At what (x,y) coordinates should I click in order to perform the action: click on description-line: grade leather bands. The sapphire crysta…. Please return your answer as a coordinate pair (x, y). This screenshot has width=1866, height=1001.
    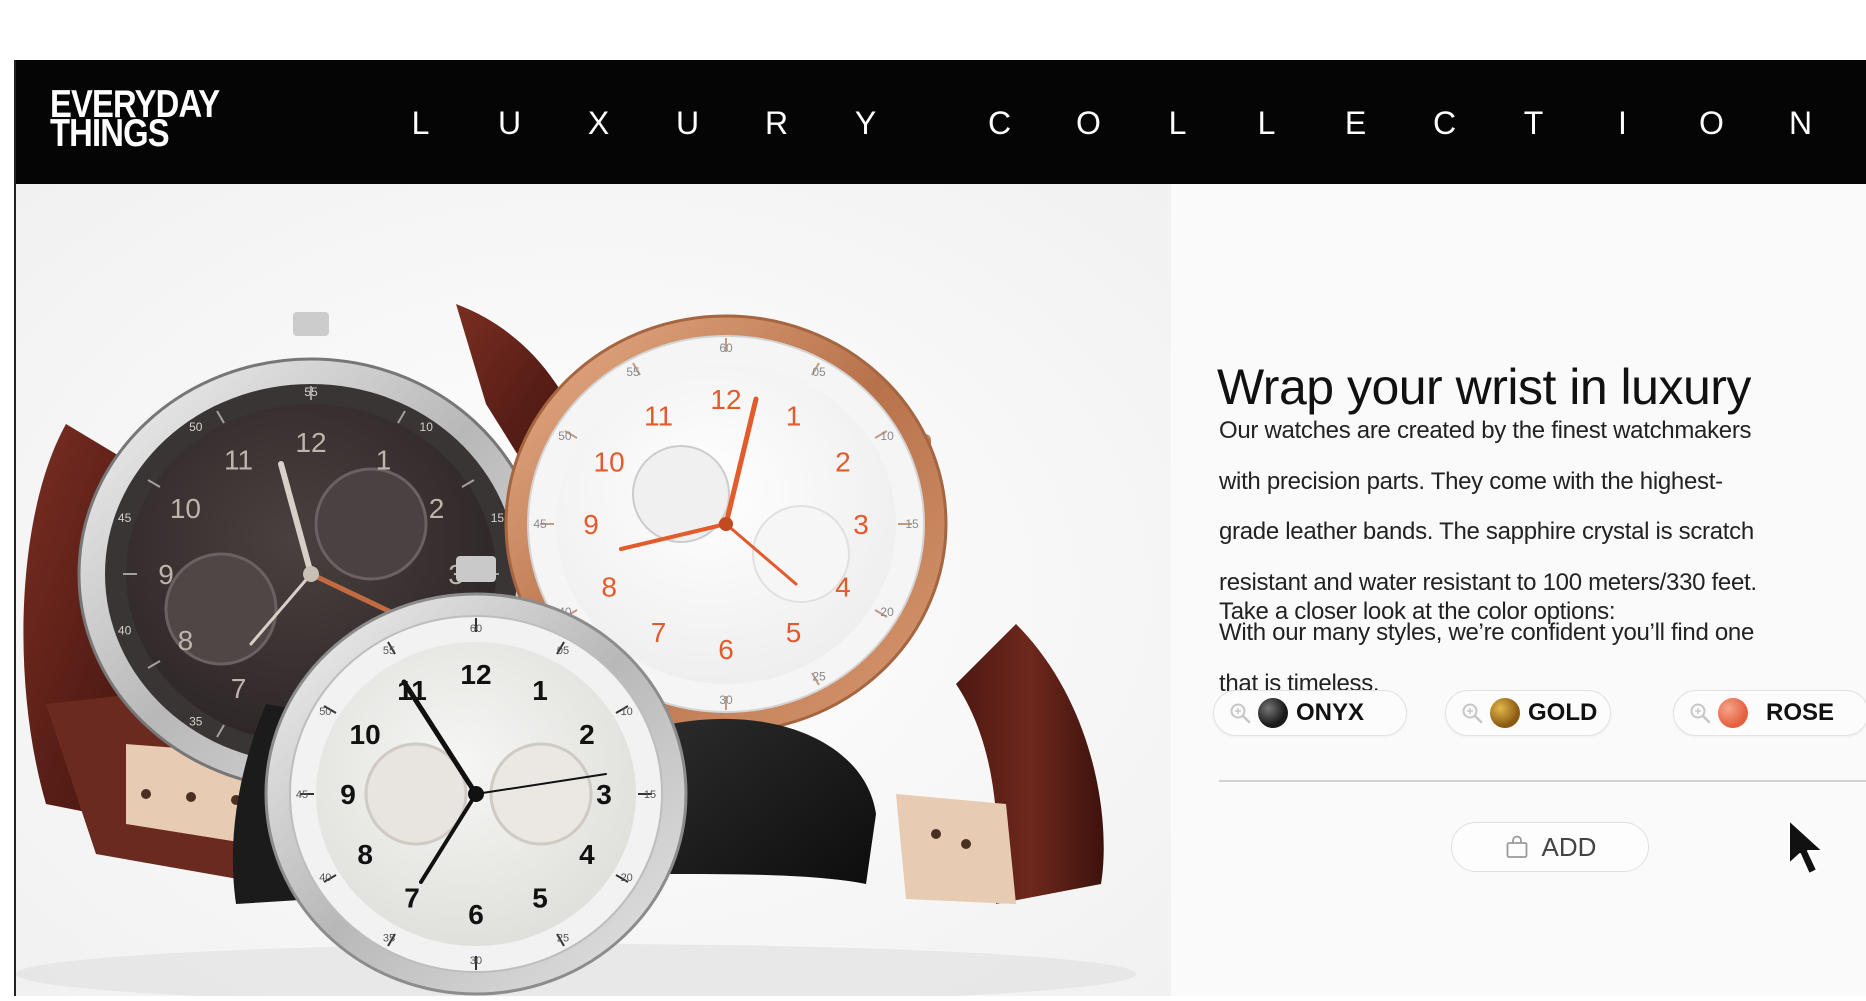
    Looking at the image, I should click on (1486, 531).